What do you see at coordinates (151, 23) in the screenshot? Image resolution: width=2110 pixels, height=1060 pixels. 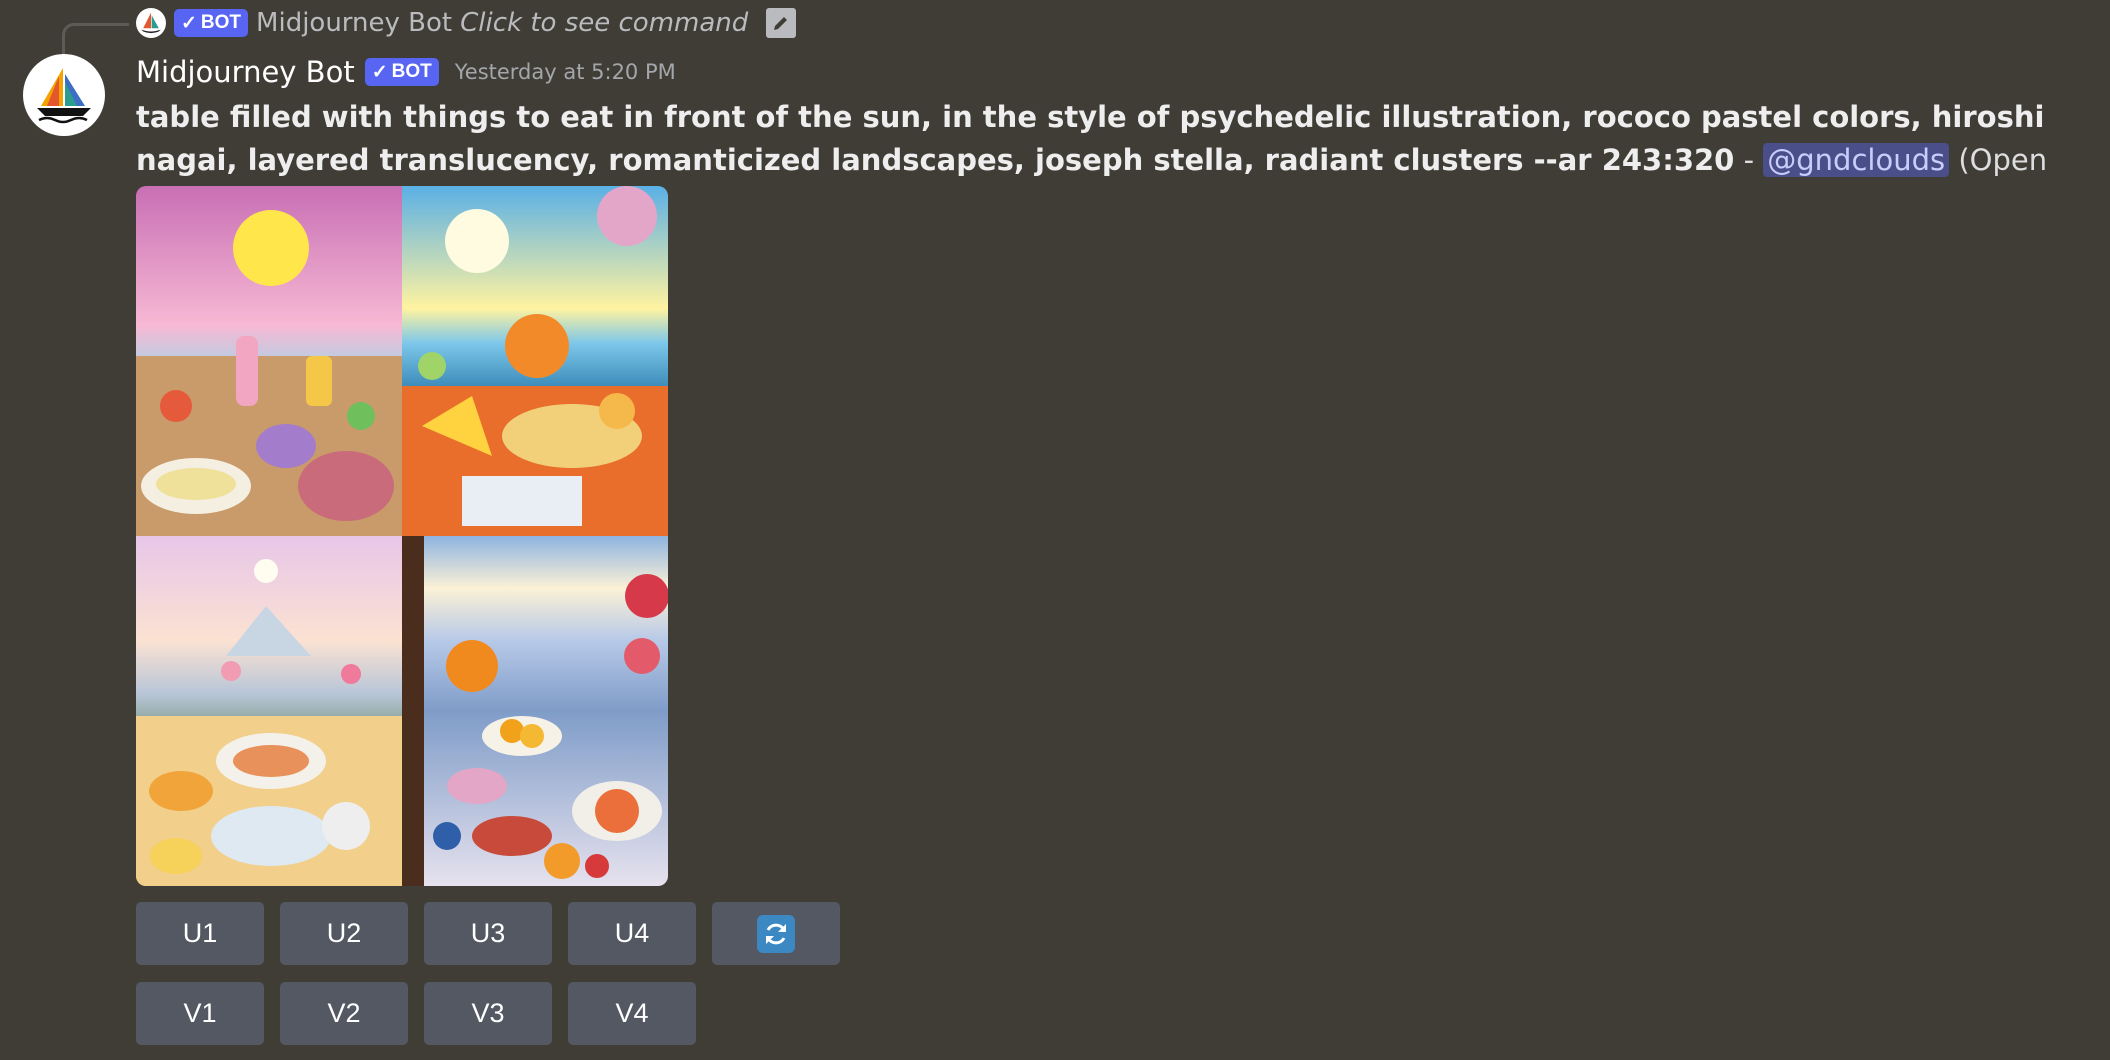 I see `reply-avatar` at bounding box center [151, 23].